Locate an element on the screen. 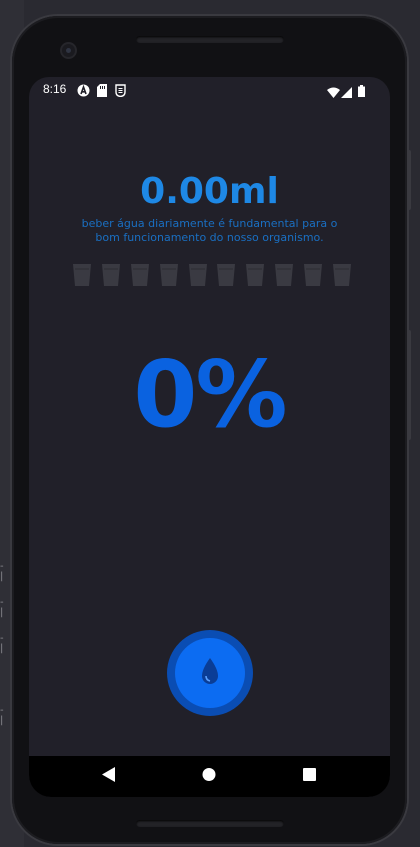 This screenshot has height=847, width=420. cups-row is located at coordinates (212, 275).